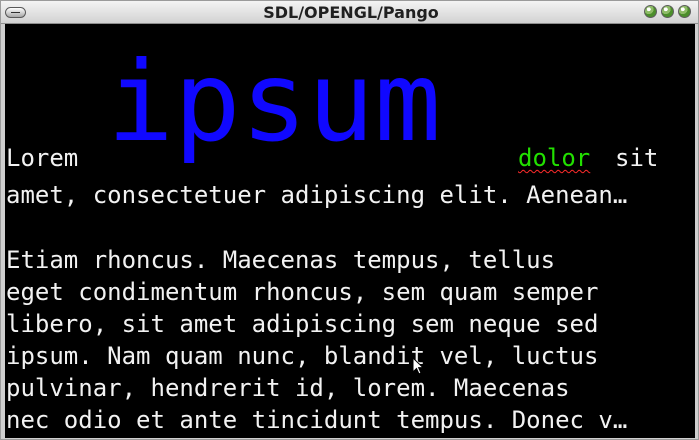 Image resolution: width=699 pixels, height=440 pixels. What do you see at coordinates (684, 11) in the screenshot?
I see `close-button` at bounding box center [684, 11].